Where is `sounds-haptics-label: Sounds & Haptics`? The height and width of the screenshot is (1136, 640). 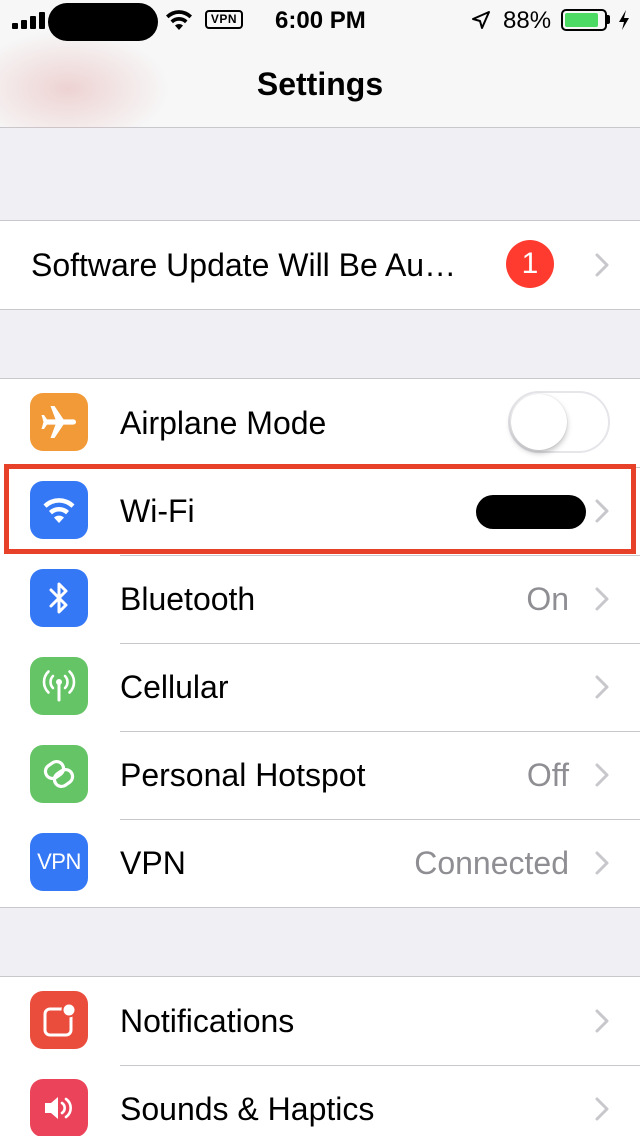 sounds-haptics-label: Sounds & Haptics is located at coordinates (247, 1108).